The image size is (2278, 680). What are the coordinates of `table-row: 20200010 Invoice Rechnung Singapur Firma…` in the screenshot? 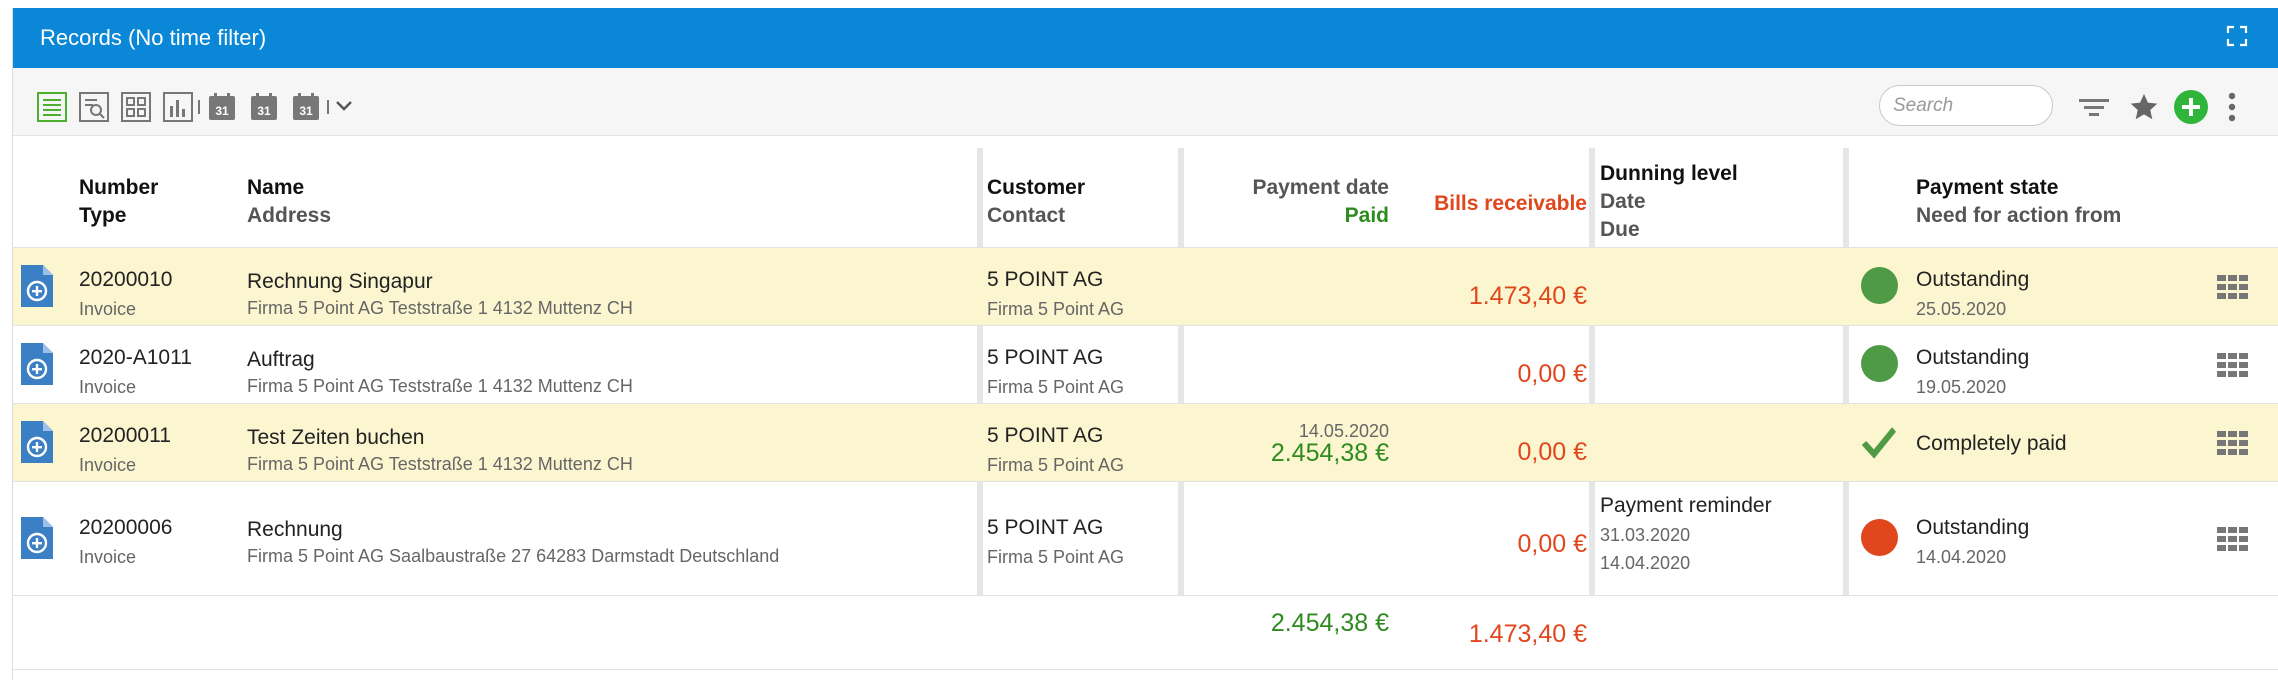 It's located at (1145, 286).